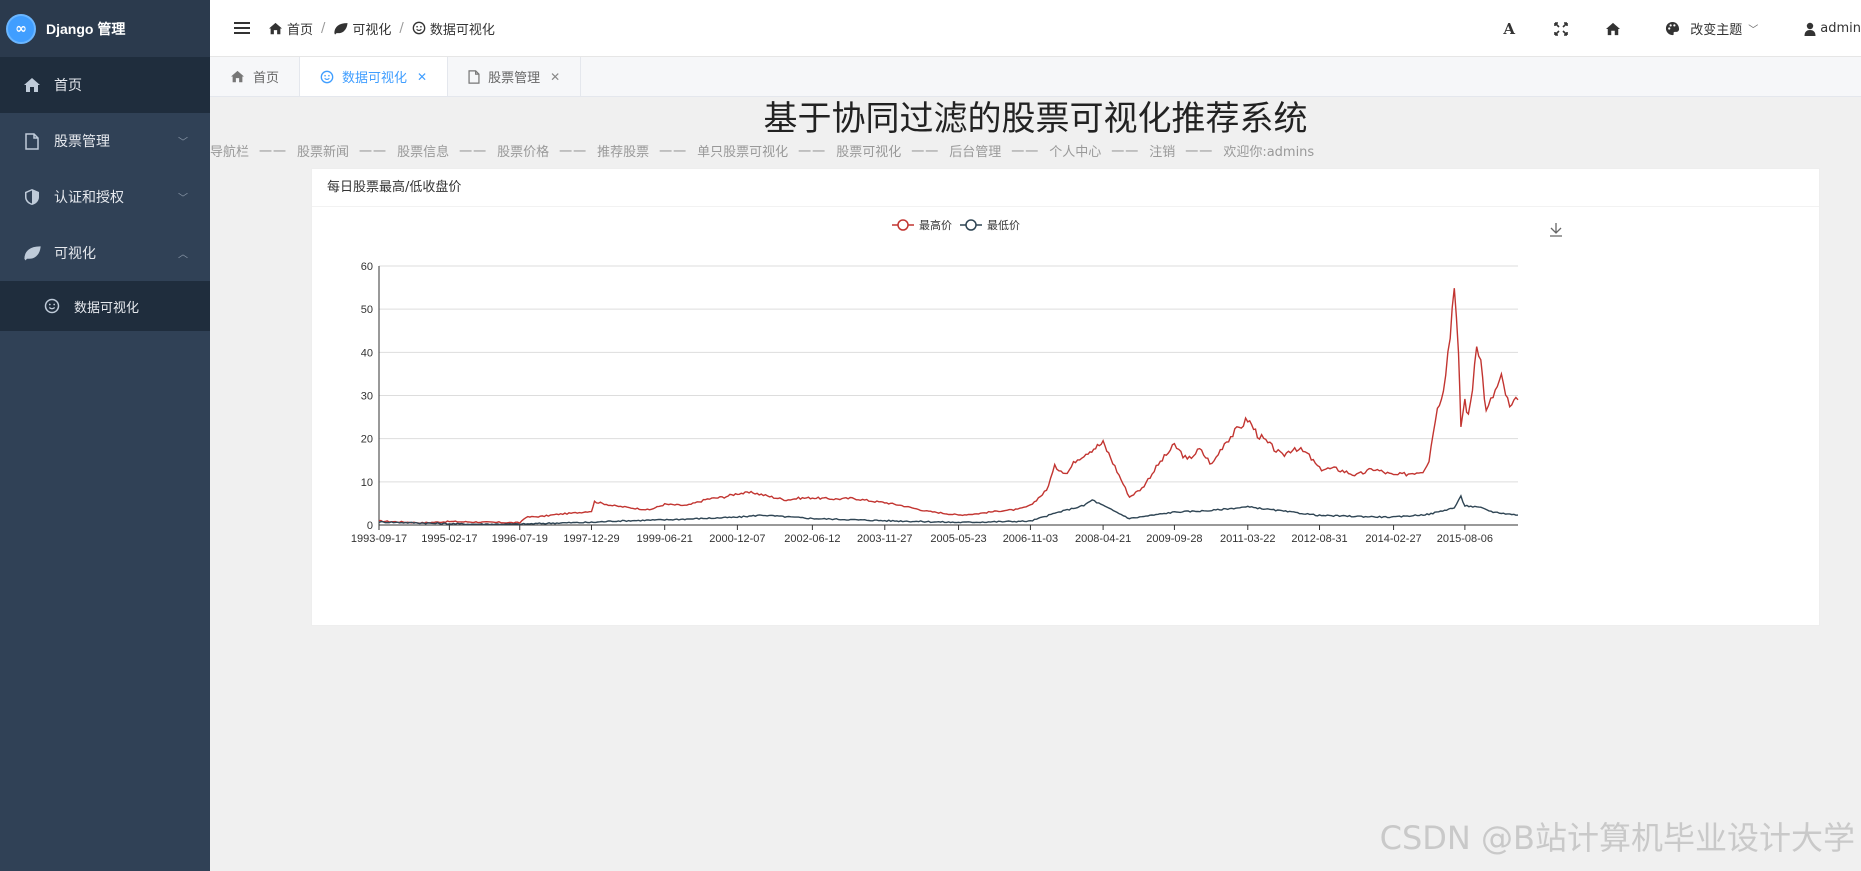 This screenshot has height=871, width=1861. What do you see at coordinates (183, 255) in the screenshot?
I see `chevron-up-icon: ︿` at bounding box center [183, 255].